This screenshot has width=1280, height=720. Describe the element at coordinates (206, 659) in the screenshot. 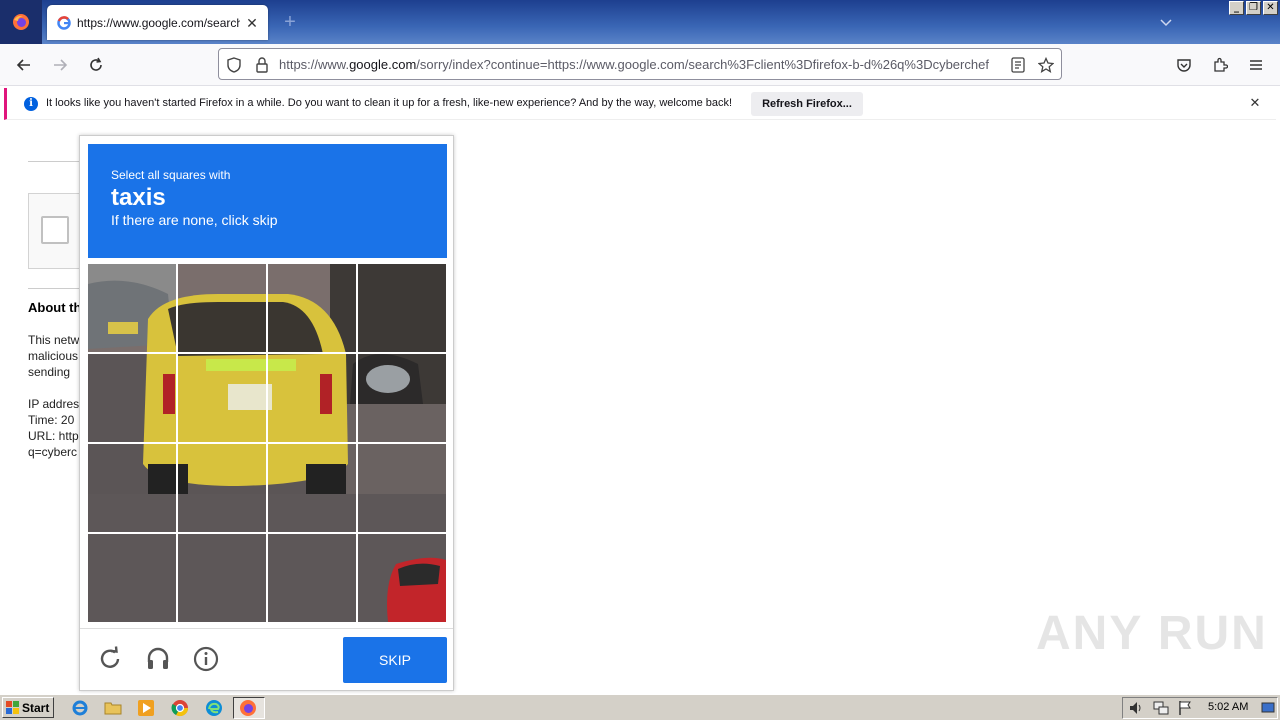

I see `info-challenge-icon` at that location.